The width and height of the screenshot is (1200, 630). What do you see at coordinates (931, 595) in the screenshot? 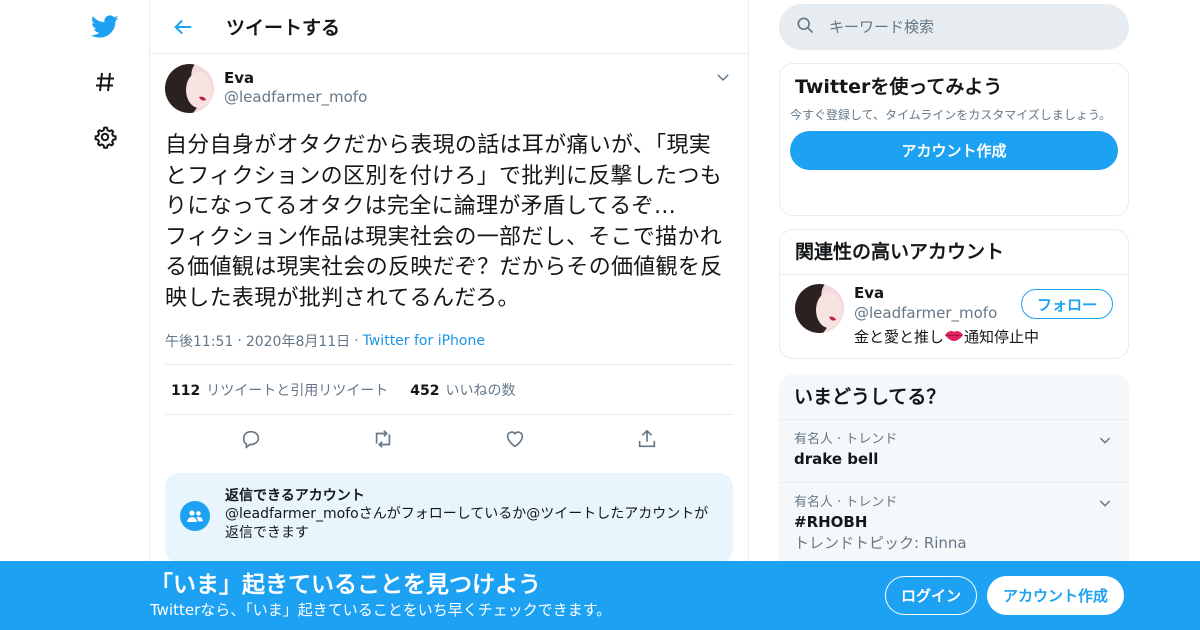
I see `login-button: ログイン` at bounding box center [931, 595].